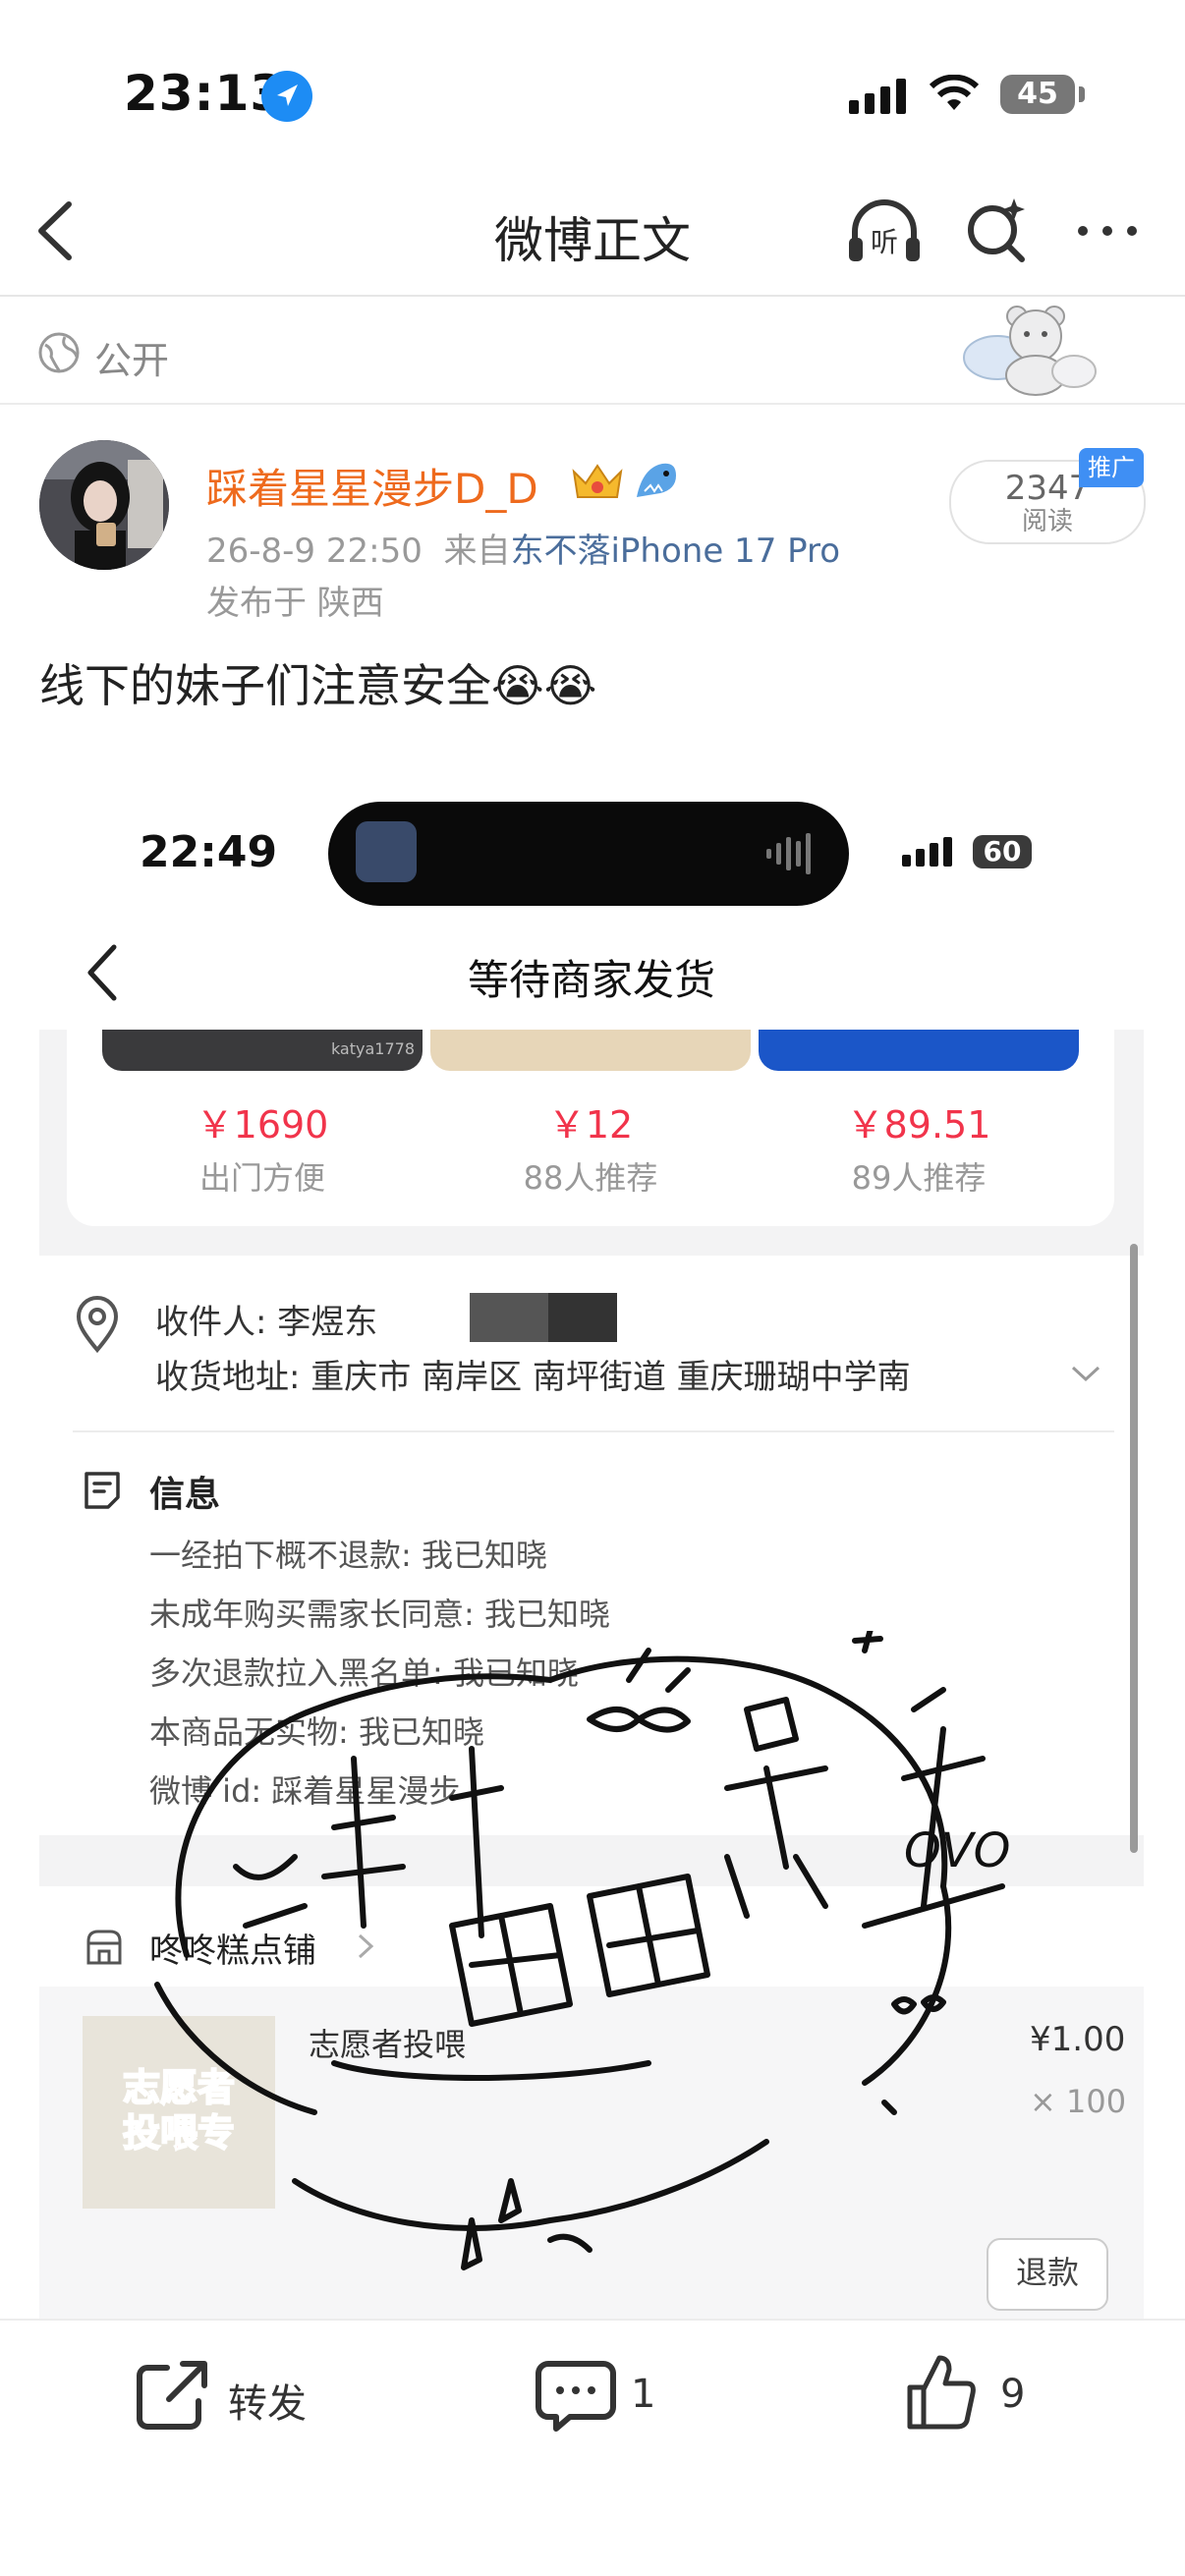 The image size is (1185, 2576). I want to click on location-pin-icon, so click(98, 1325).